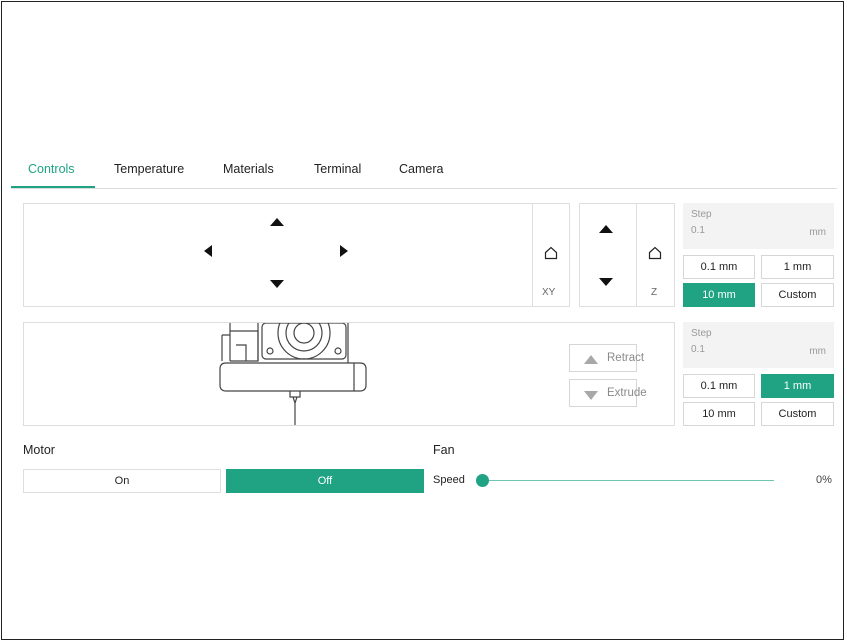  Describe the element at coordinates (719, 386) in the screenshot. I see `extrude-step-0-1mm-button: 0.1 mm` at that location.